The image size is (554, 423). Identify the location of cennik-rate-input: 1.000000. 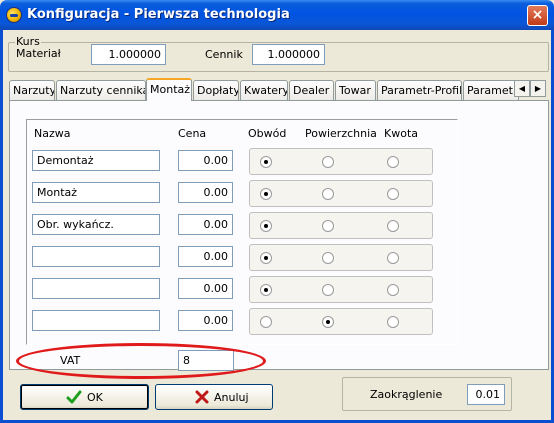
(288, 54).